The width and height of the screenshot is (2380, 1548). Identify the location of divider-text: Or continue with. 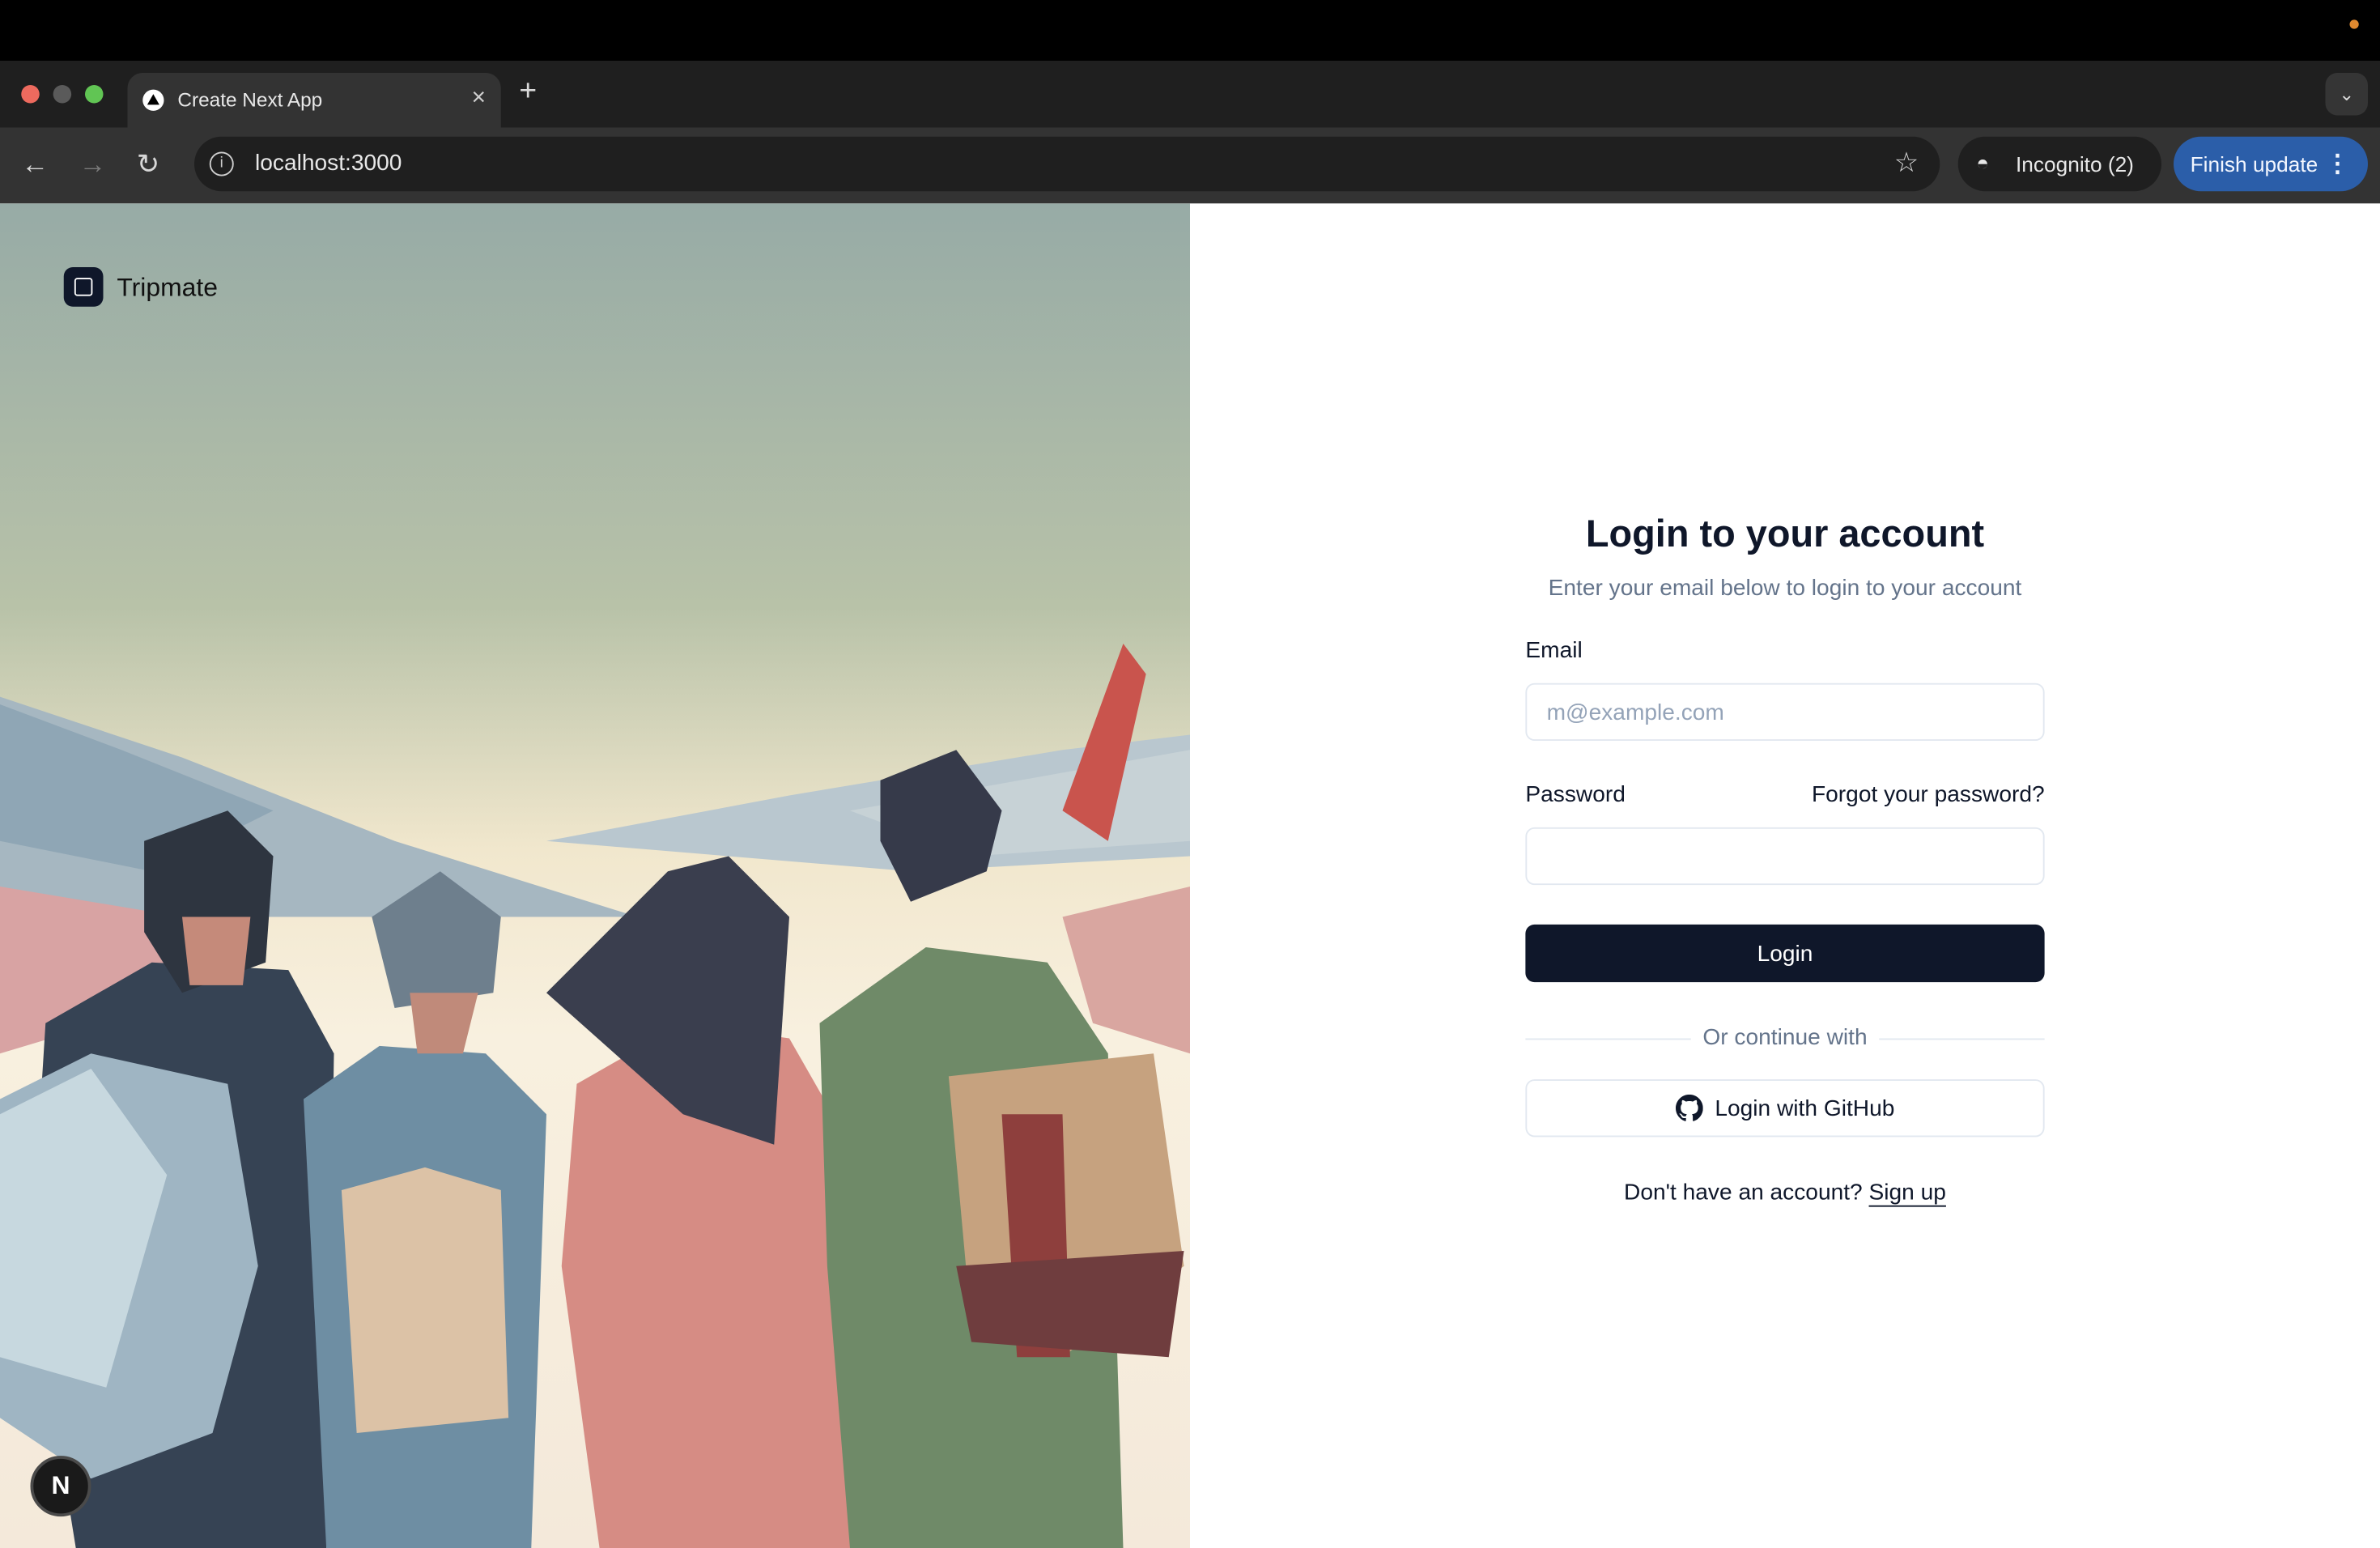
(1785, 1038).